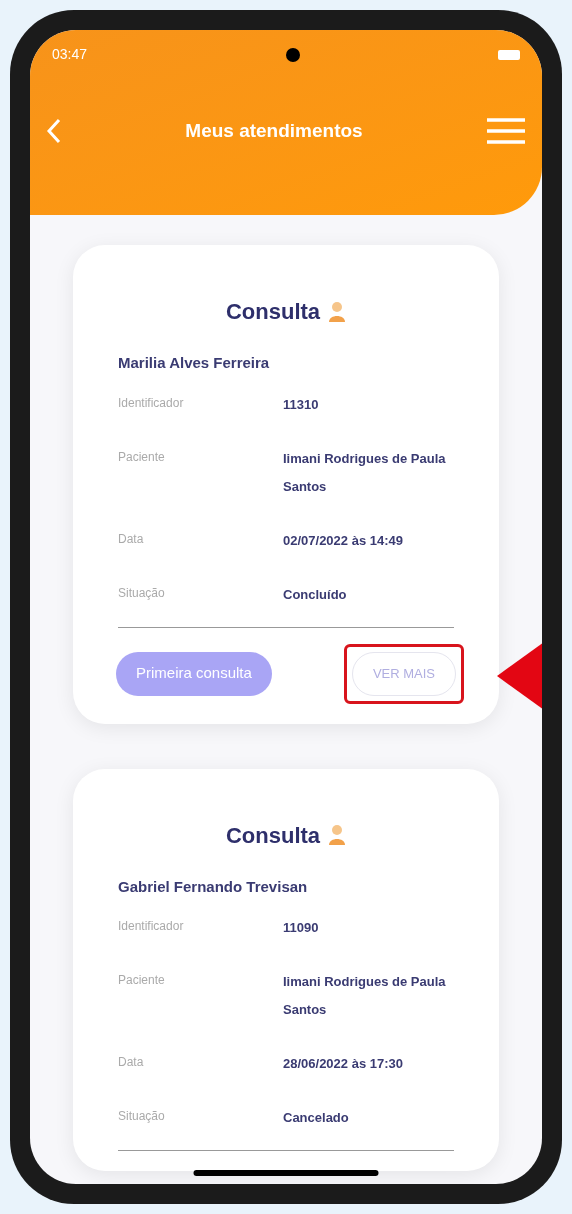  What do you see at coordinates (70, 54) in the screenshot?
I see `status-time: 03:47` at bounding box center [70, 54].